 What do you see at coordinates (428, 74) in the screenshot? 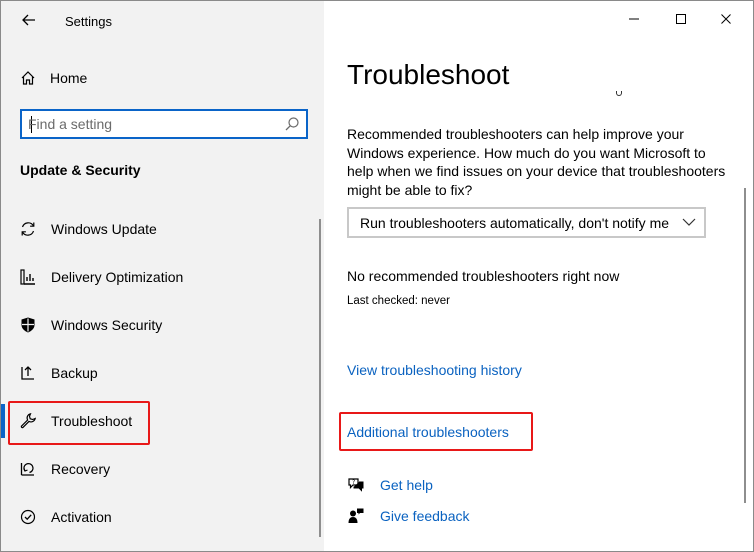
I see `page-title: Troubleshoot` at bounding box center [428, 74].